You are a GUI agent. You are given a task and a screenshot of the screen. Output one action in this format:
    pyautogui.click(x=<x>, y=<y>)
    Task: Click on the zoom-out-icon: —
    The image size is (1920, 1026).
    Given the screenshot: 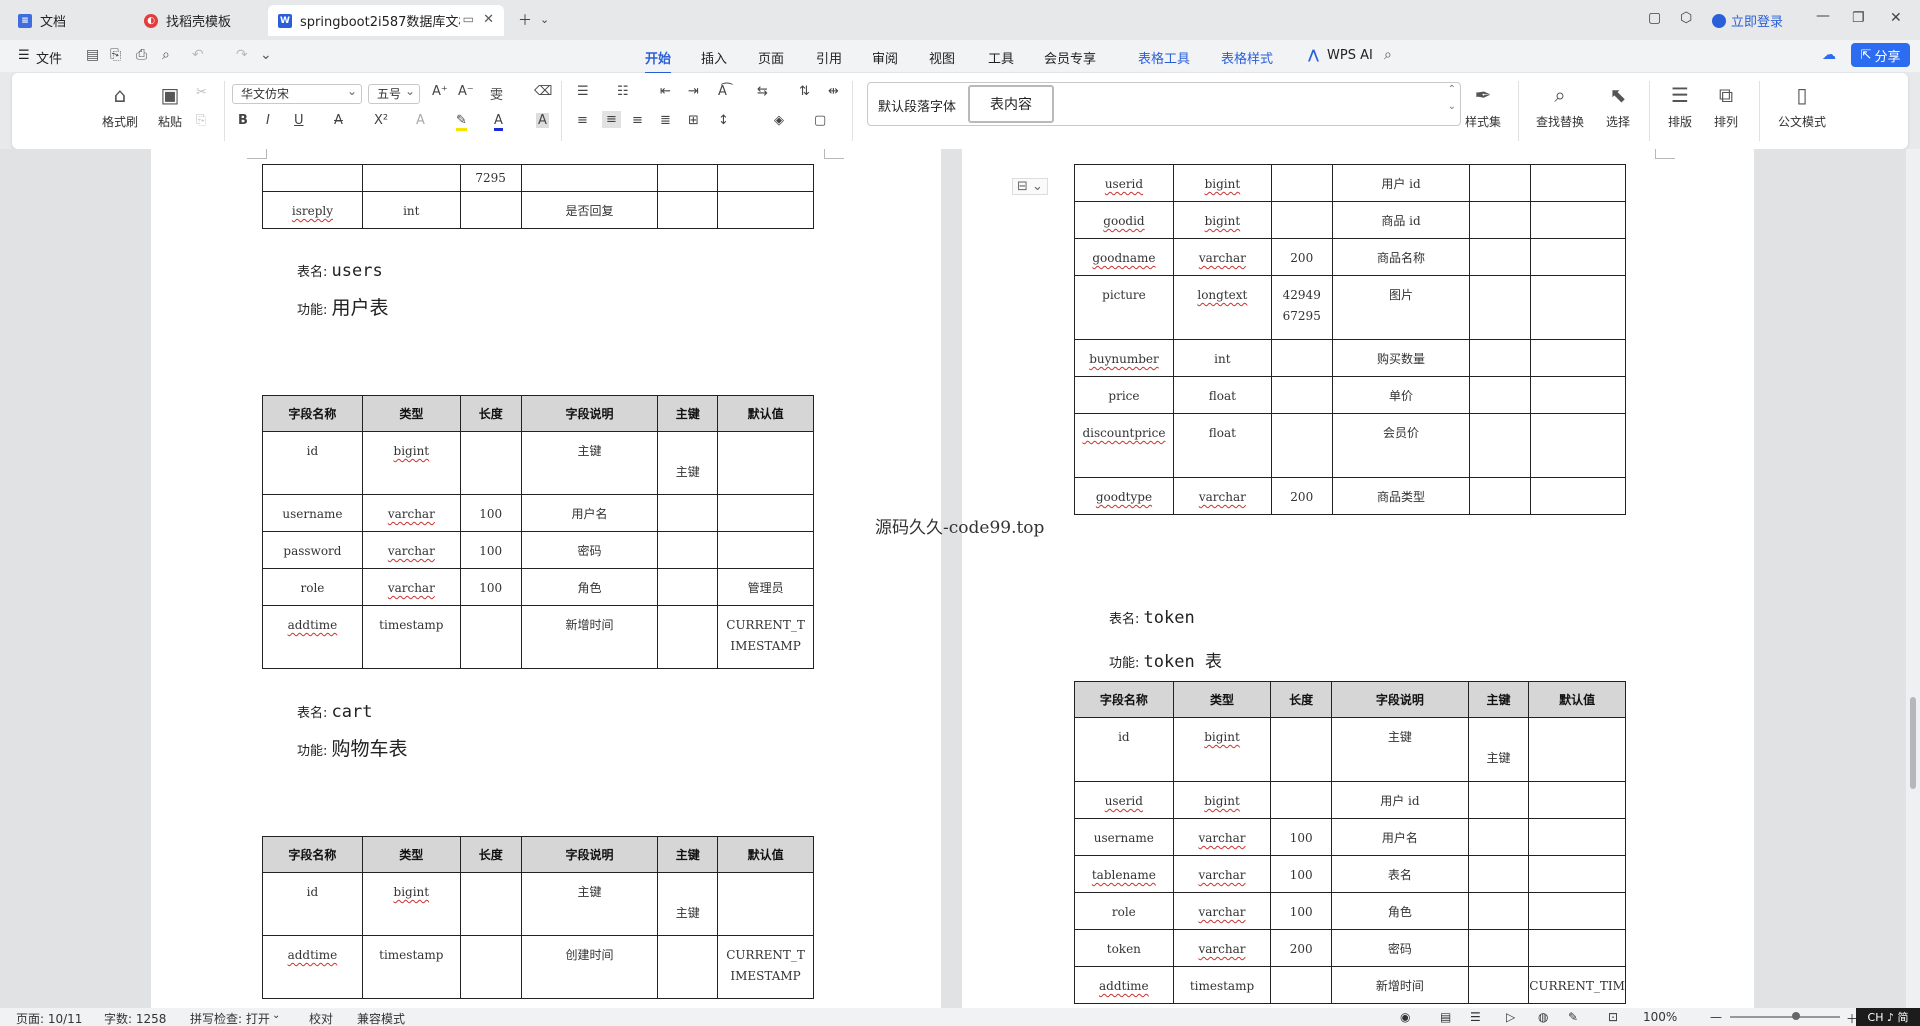 What is the action you would take?
    pyautogui.click(x=1716, y=1017)
    